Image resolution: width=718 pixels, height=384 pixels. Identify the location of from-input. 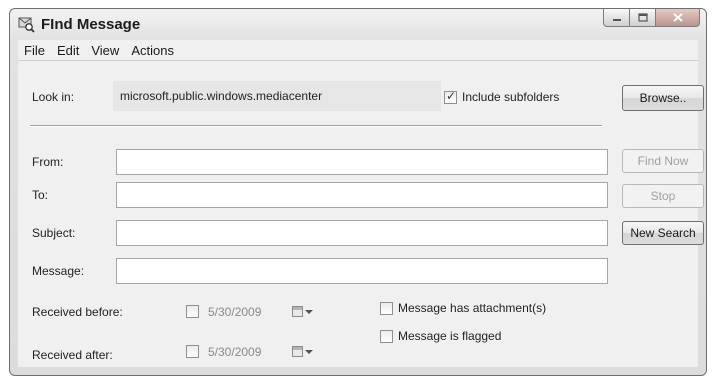
(362, 162).